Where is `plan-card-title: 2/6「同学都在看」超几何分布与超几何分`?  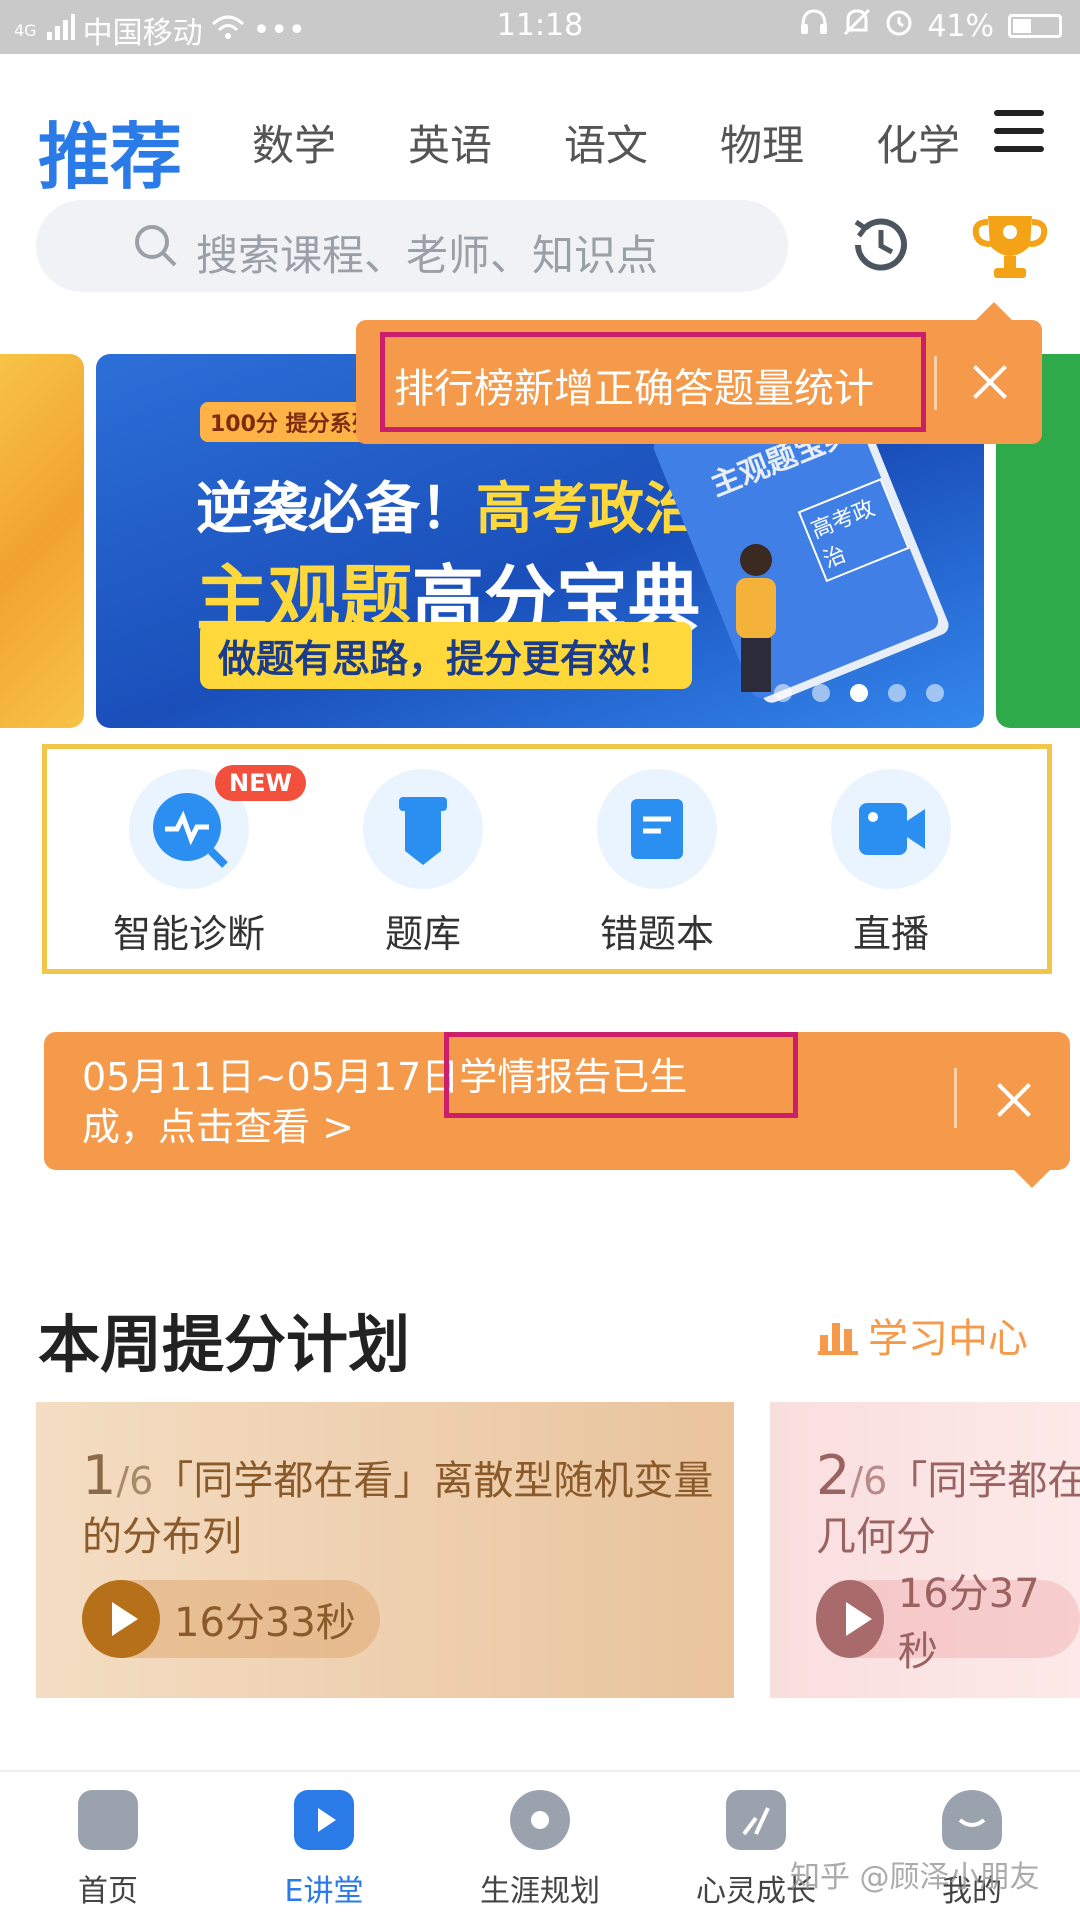 plan-card-title: 2/6「同学都在看」超几何分布与超几何分 is located at coordinates (948, 1506).